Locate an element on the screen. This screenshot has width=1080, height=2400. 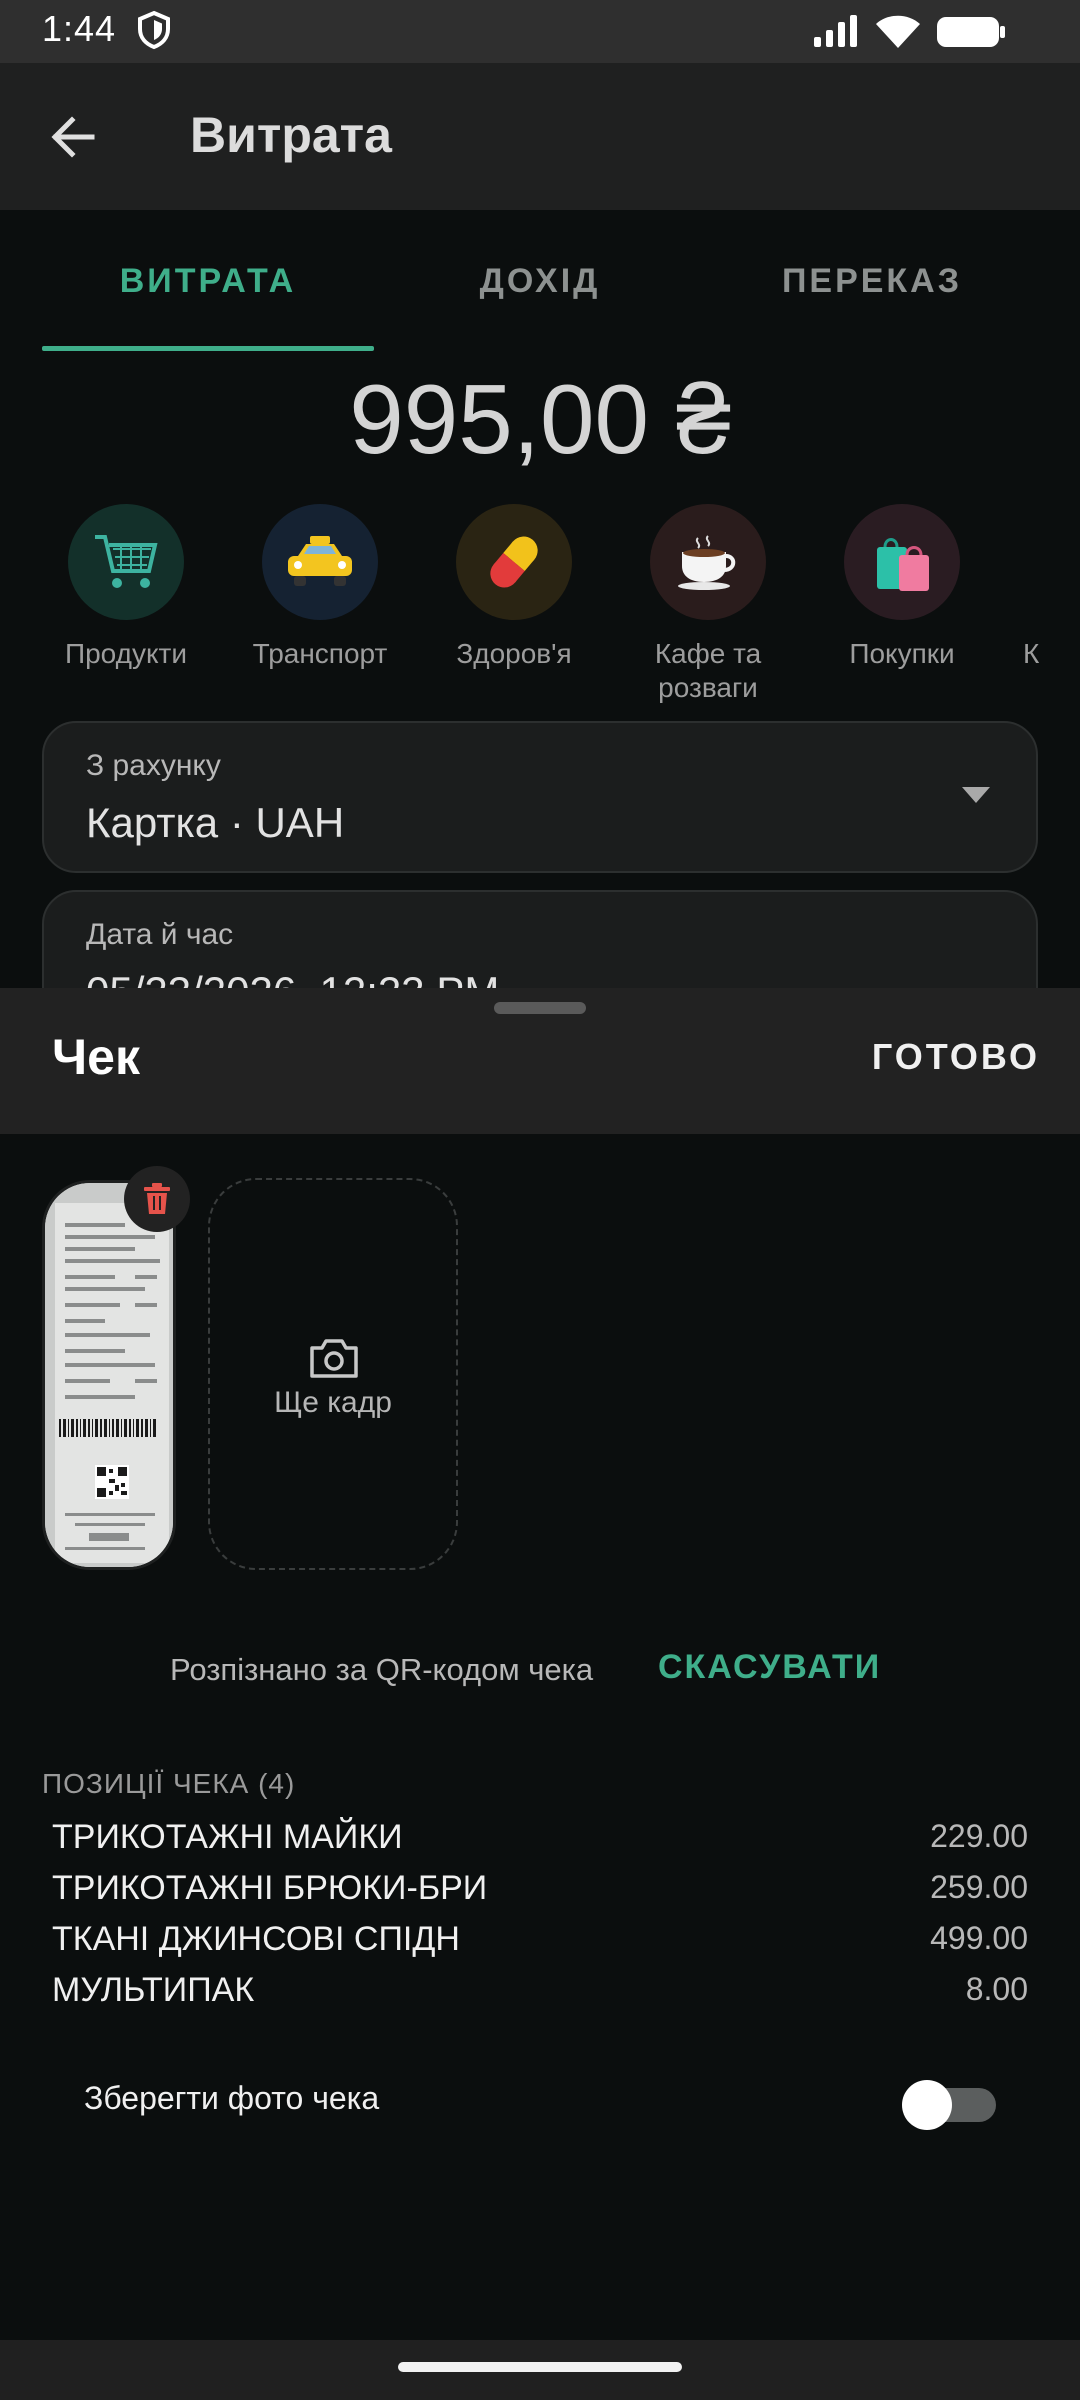
shopping-bags-icon is located at coordinates (902, 562).